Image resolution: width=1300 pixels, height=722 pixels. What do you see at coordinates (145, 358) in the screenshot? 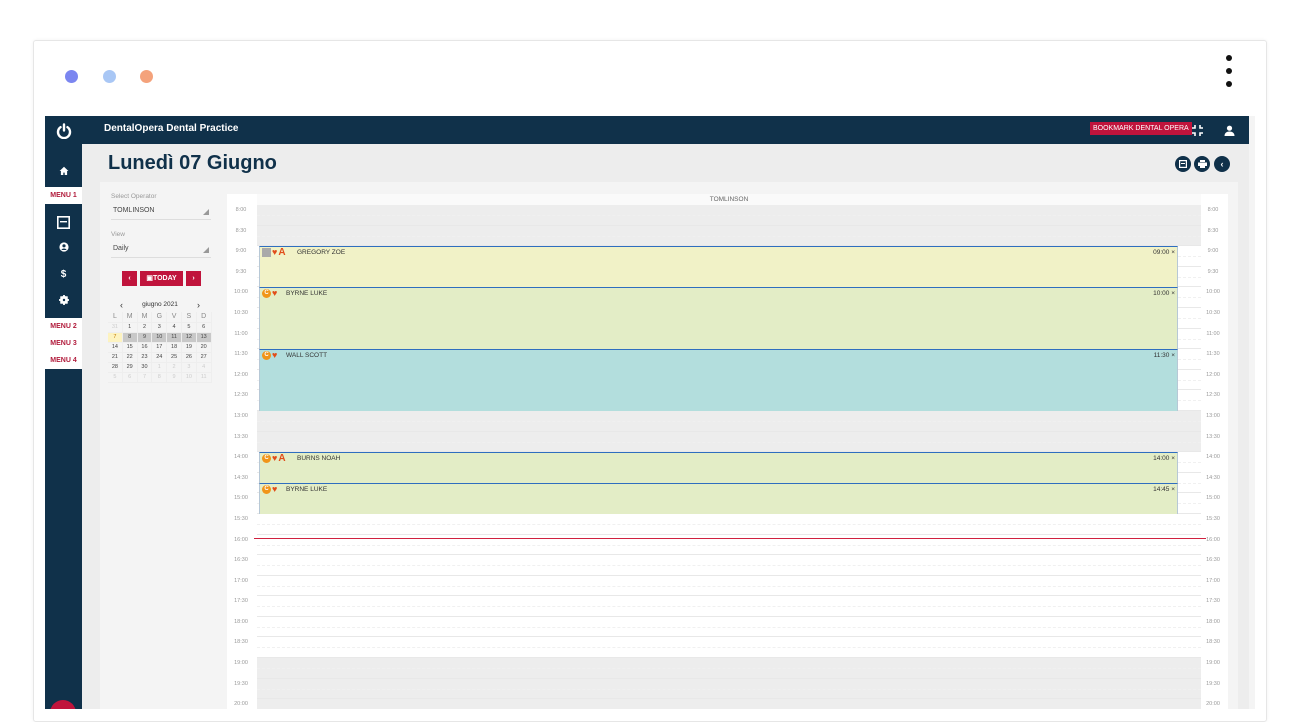
I see `mini-day-cell: 23` at bounding box center [145, 358].